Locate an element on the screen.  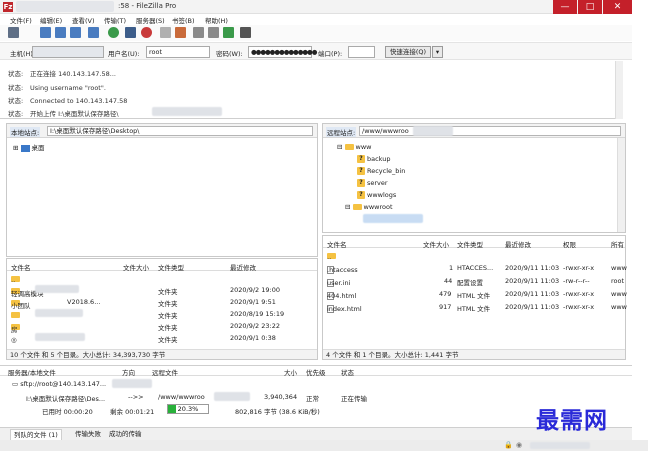
unknown-folder-icon: ? is located at coordinates (361, 195).